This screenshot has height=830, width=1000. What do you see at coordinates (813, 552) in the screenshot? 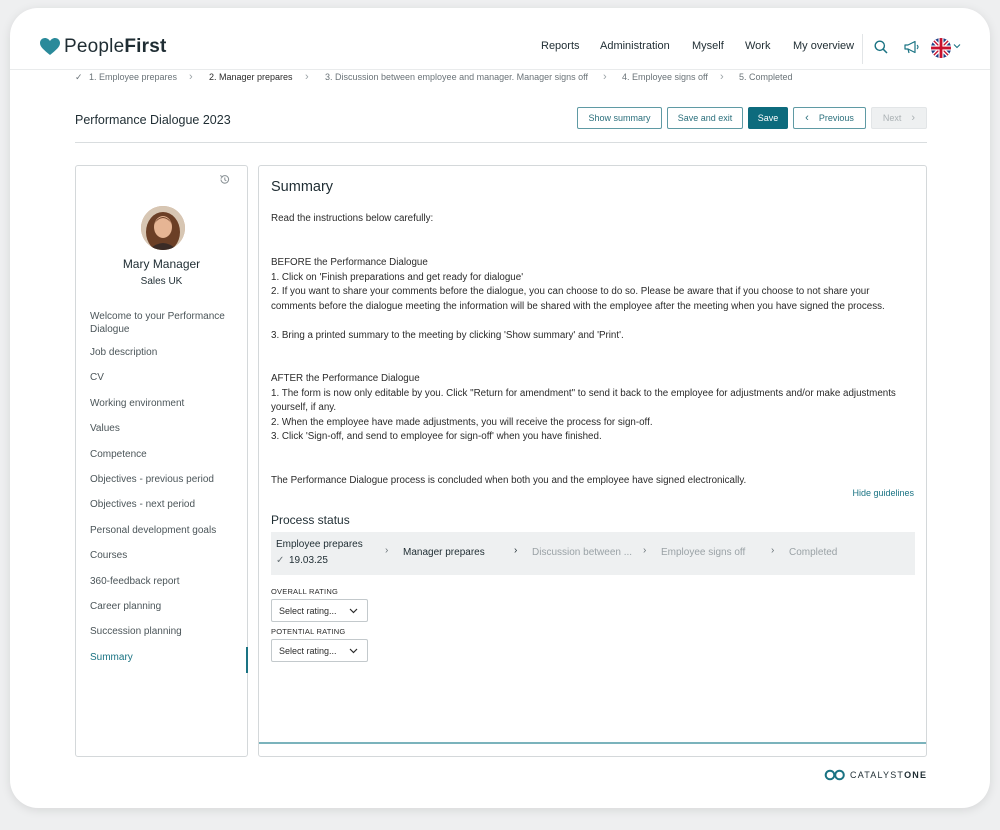
I see `process-step-completed: Completed` at bounding box center [813, 552].